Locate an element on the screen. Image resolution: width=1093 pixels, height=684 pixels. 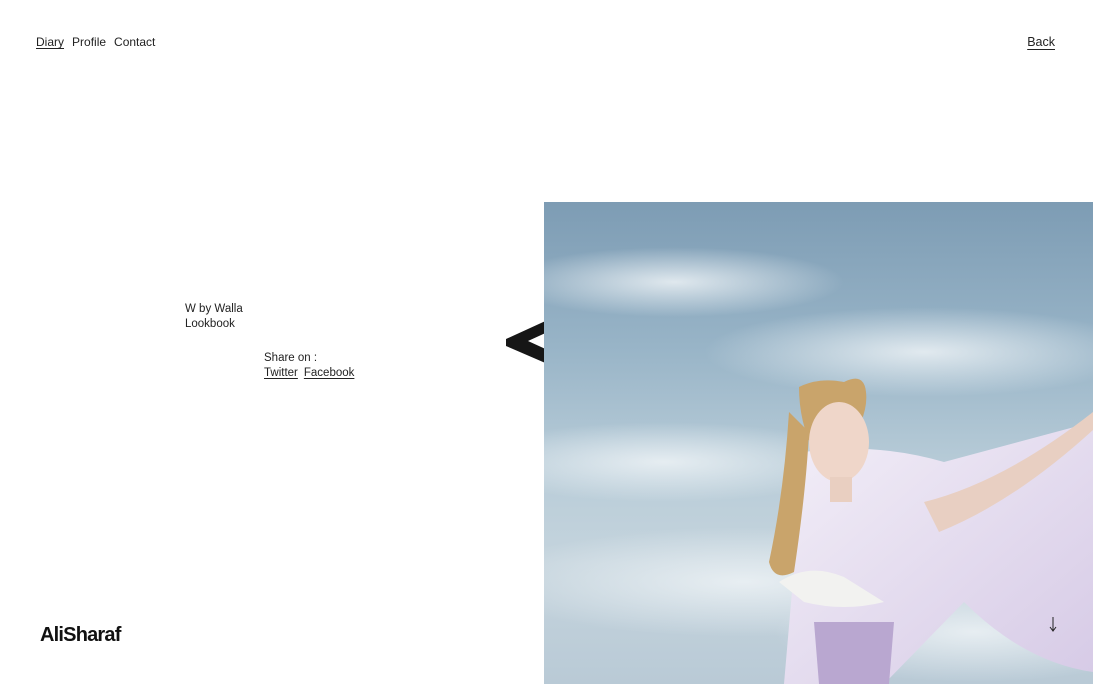
arrow-down-icon is located at coordinates (1053, 625).